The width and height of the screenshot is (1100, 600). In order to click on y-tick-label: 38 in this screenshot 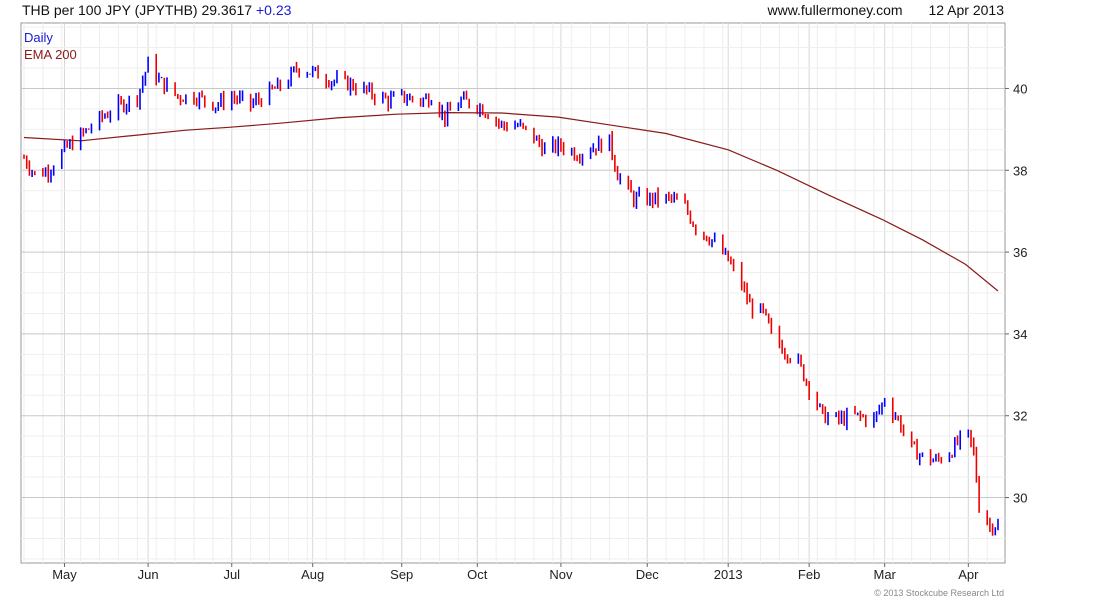, I will do `click(1020, 170)`.